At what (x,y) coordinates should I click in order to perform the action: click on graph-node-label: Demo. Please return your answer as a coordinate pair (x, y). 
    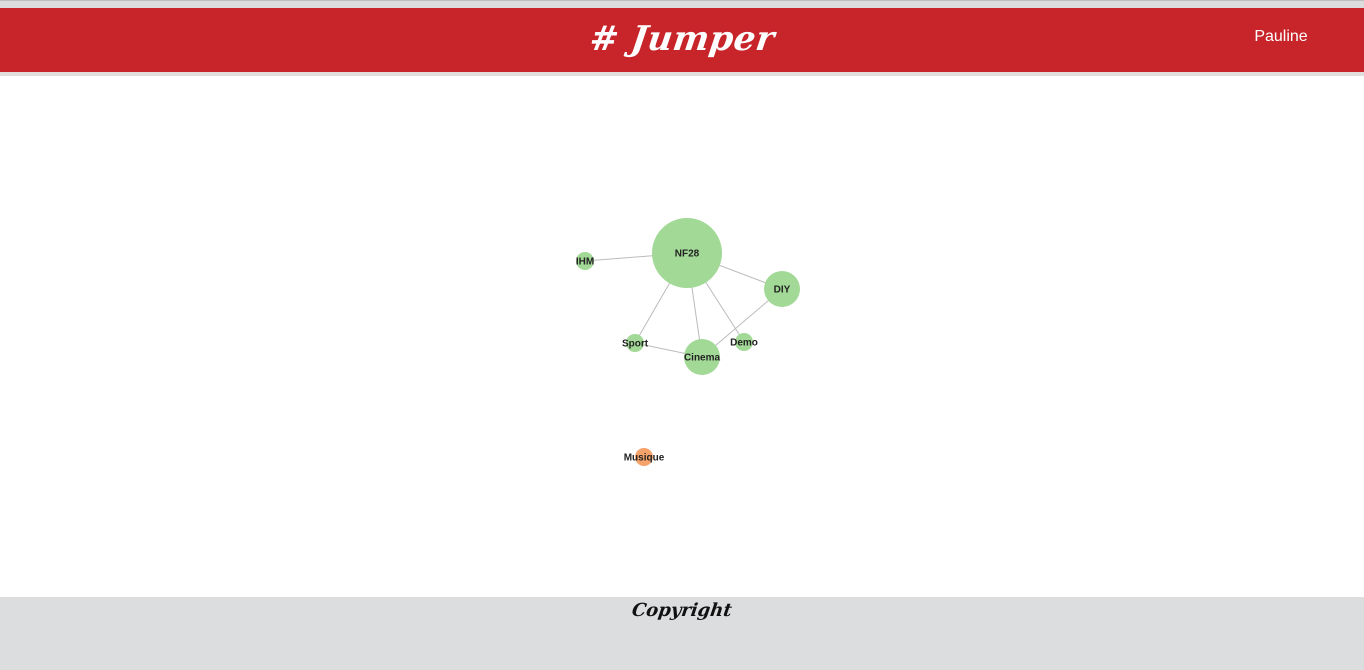
    Looking at the image, I should click on (744, 343).